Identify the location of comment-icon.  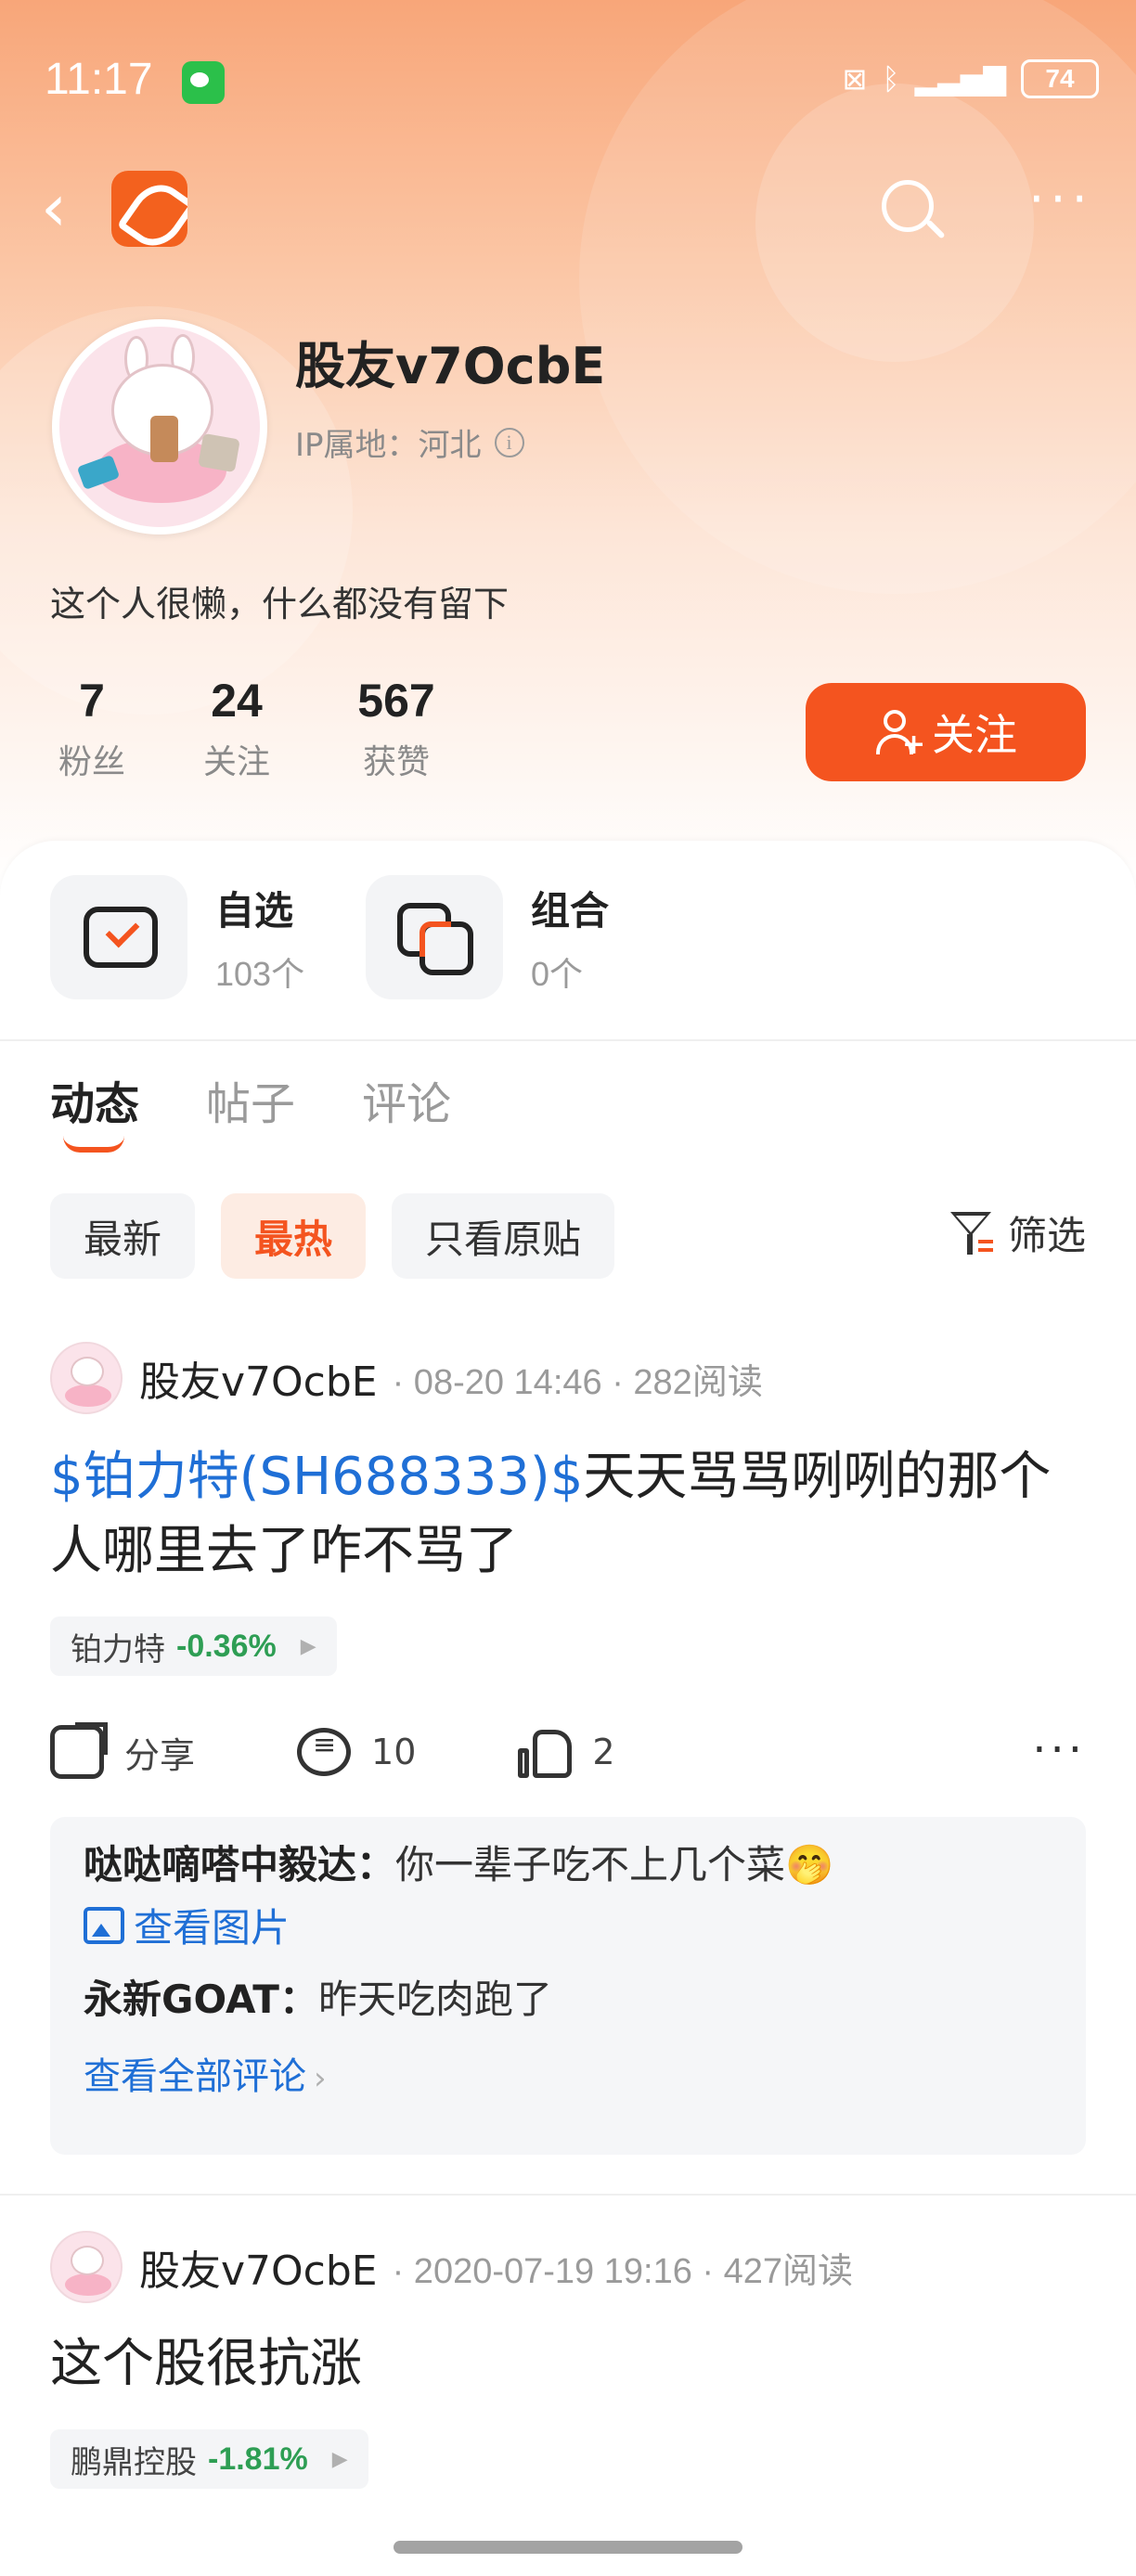
(324, 1752).